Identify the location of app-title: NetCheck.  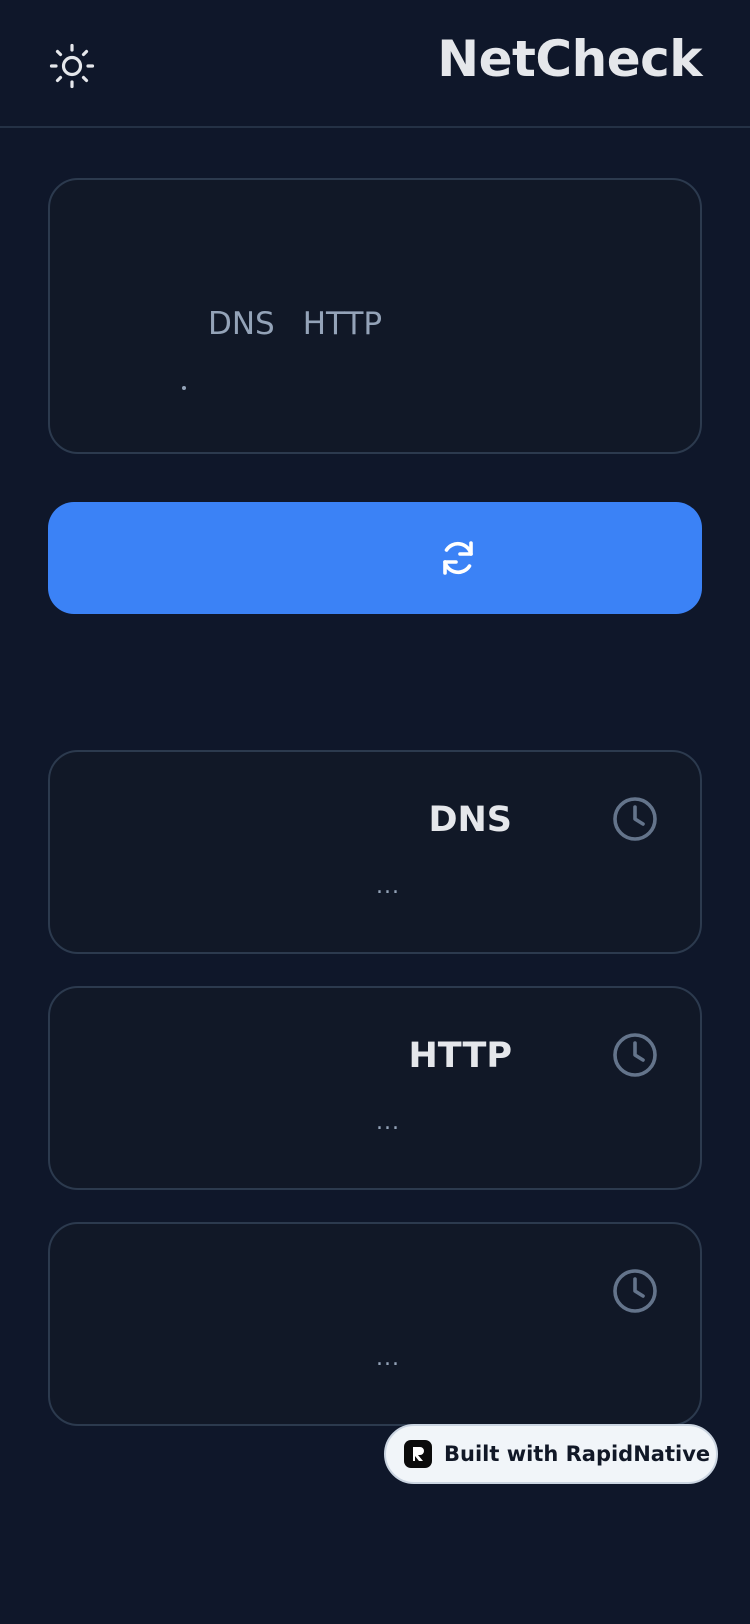
(569, 59).